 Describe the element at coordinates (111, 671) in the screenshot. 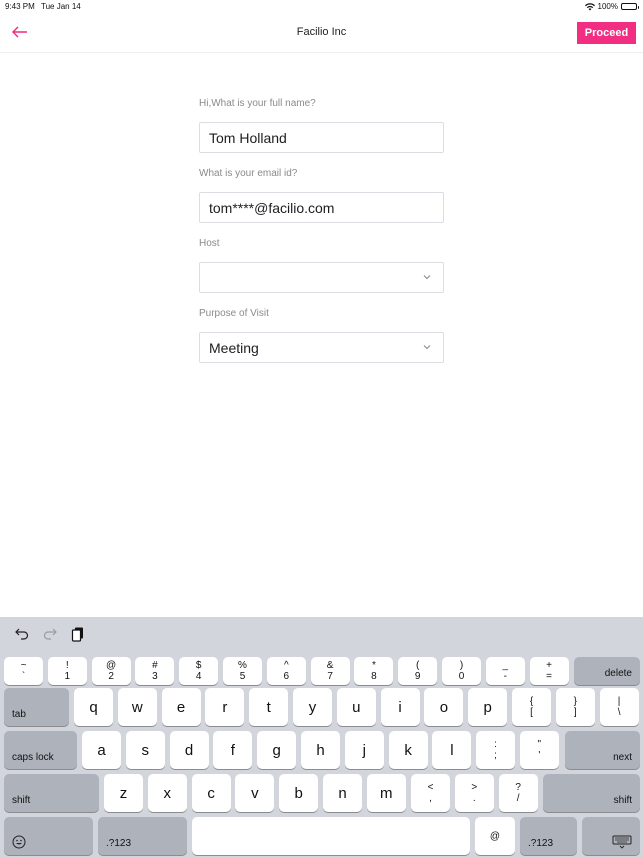

I see `key-2: @2` at that location.